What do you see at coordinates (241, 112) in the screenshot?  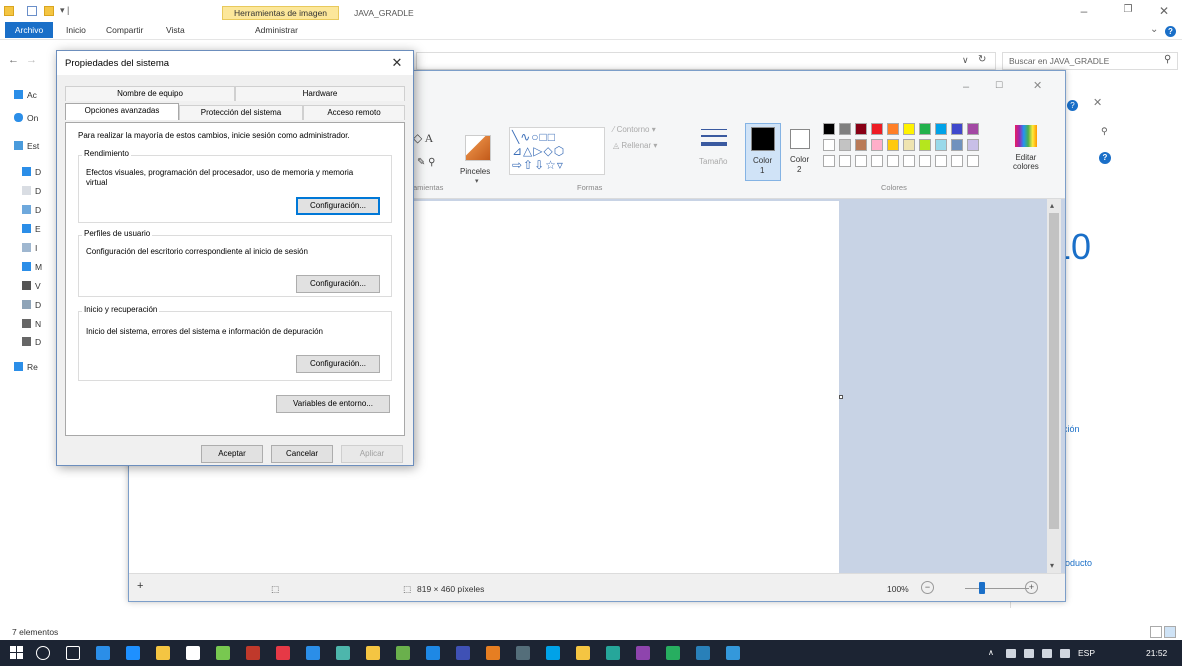 I see `tab-proteccion-sistema: Protección del sistema` at bounding box center [241, 112].